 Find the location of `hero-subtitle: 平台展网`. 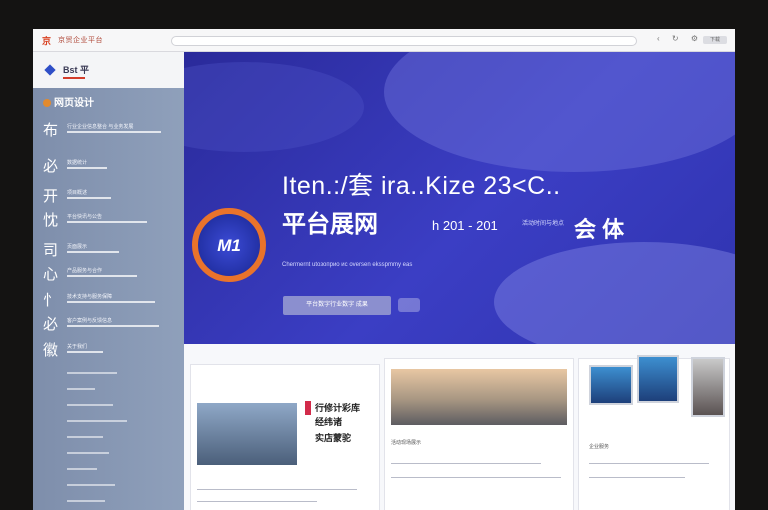

hero-subtitle: 平台展网 is located at coordinates (330, 224).